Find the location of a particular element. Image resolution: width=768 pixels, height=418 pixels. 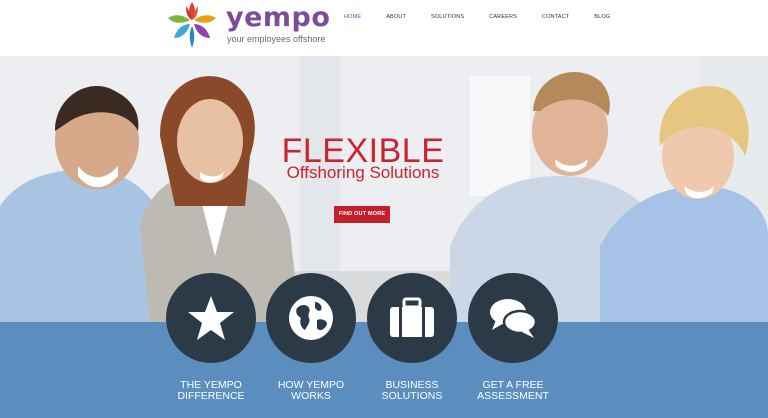

briefcase-icon is located at coordinates (412, 317).